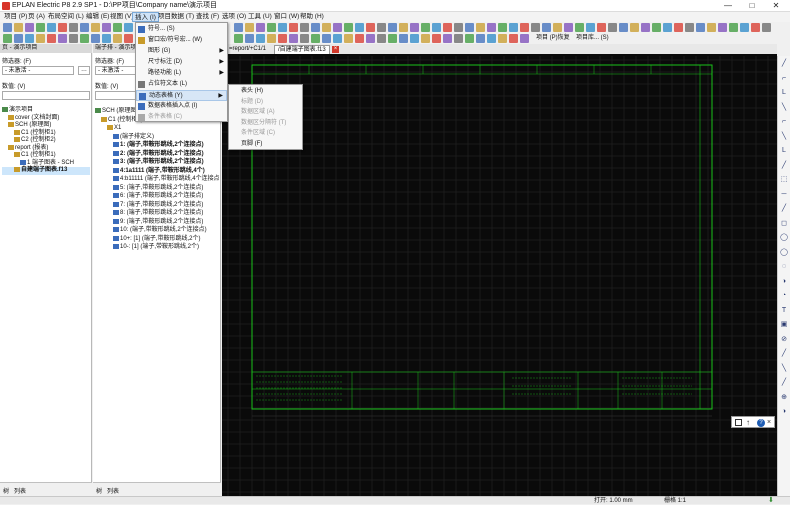 This screenshot has height=505, width=790. I want to click on tree-item: 3: (端子,带鞍形跳线,2个连接点), so click(157, 162).